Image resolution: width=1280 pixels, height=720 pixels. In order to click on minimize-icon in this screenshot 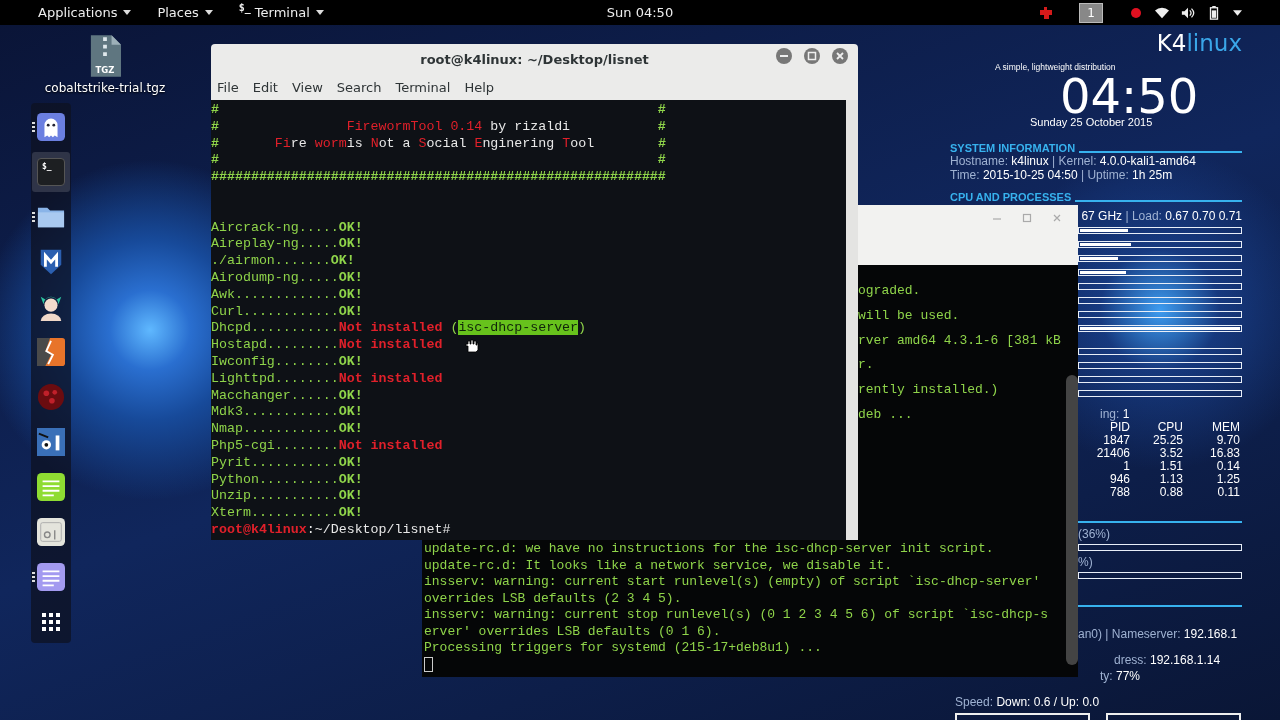, I will do `click(784, 56)`.